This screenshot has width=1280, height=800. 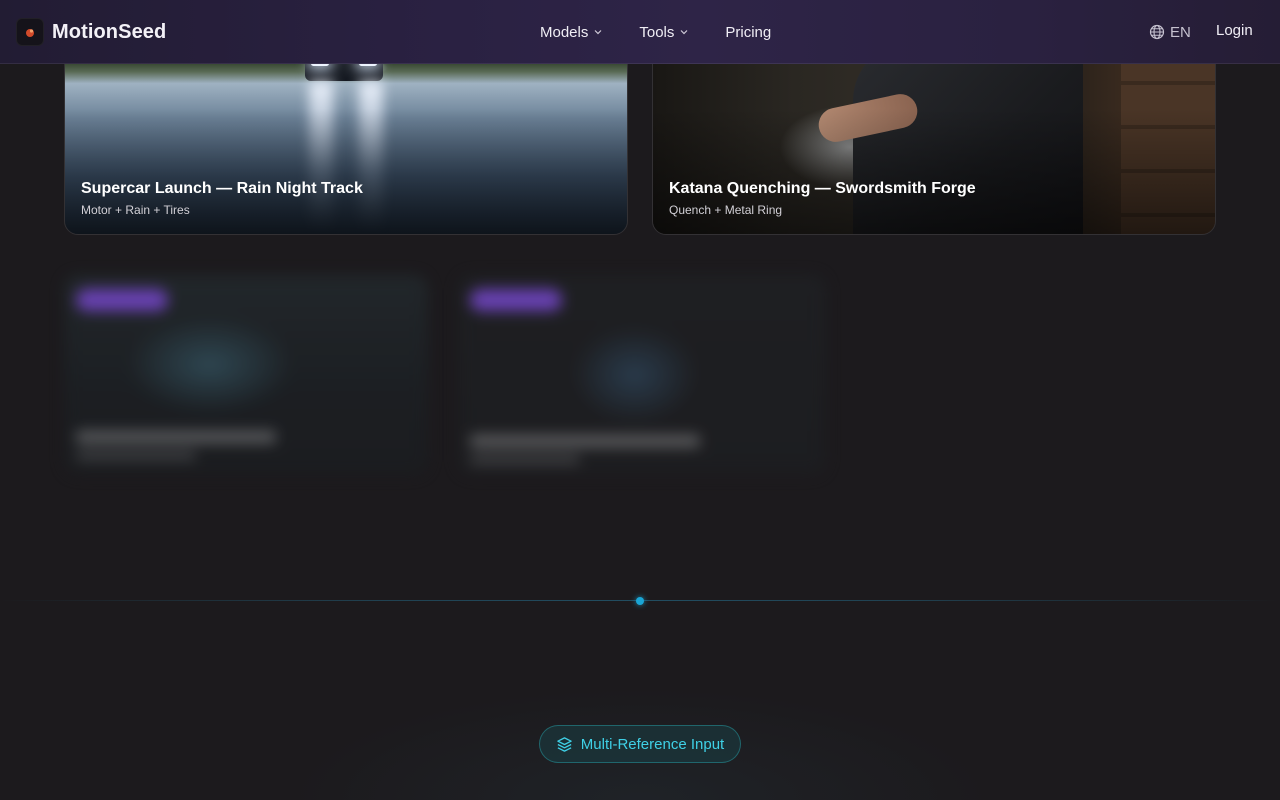 I want to click on nav-models-label: Models, so click(x=564, y=32).